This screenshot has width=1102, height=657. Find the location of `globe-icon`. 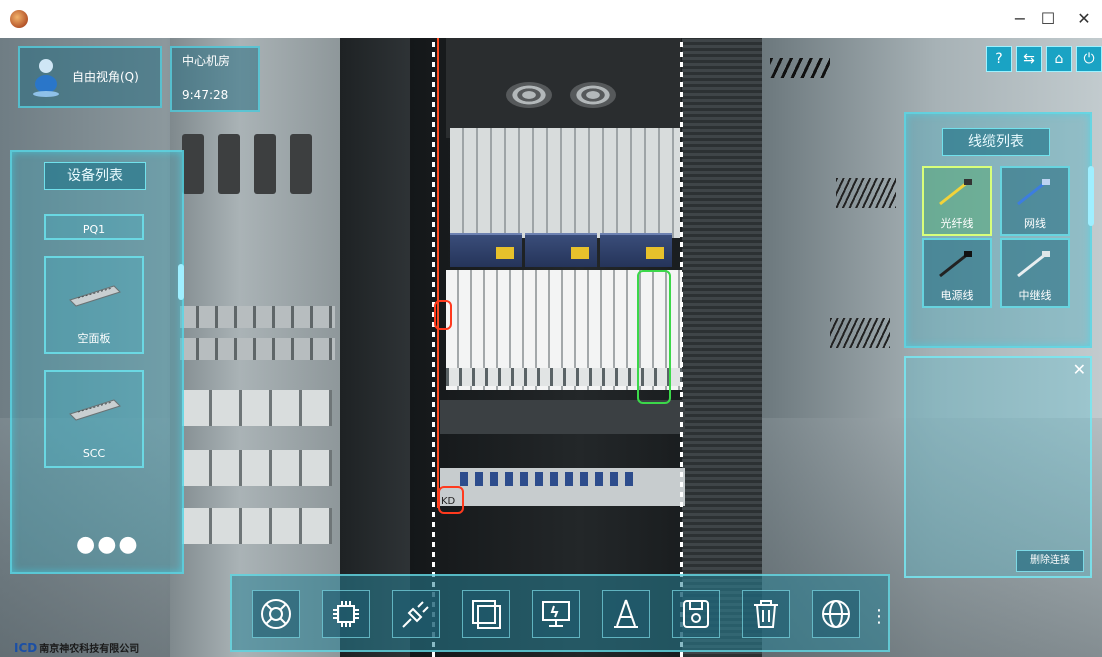

globe-icon is located at coordinates (836, 614).